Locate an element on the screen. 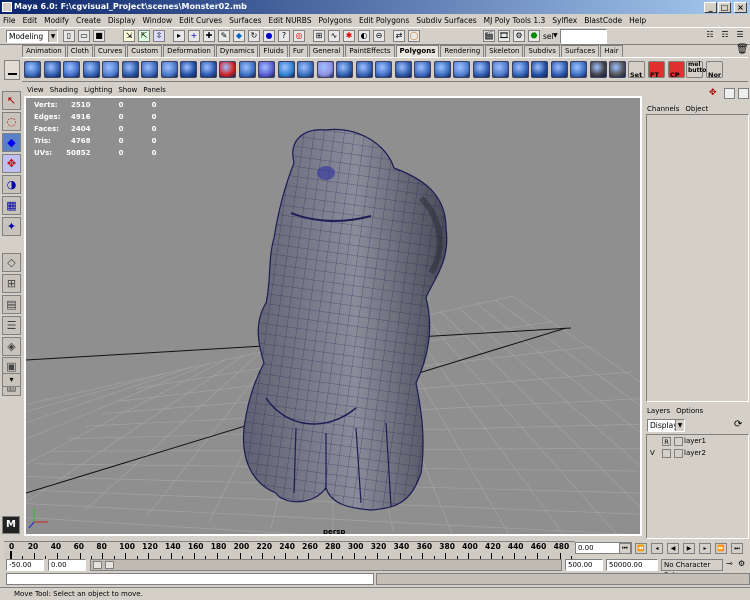  shelf-tab-general: General is located at coordinates (326, 51).